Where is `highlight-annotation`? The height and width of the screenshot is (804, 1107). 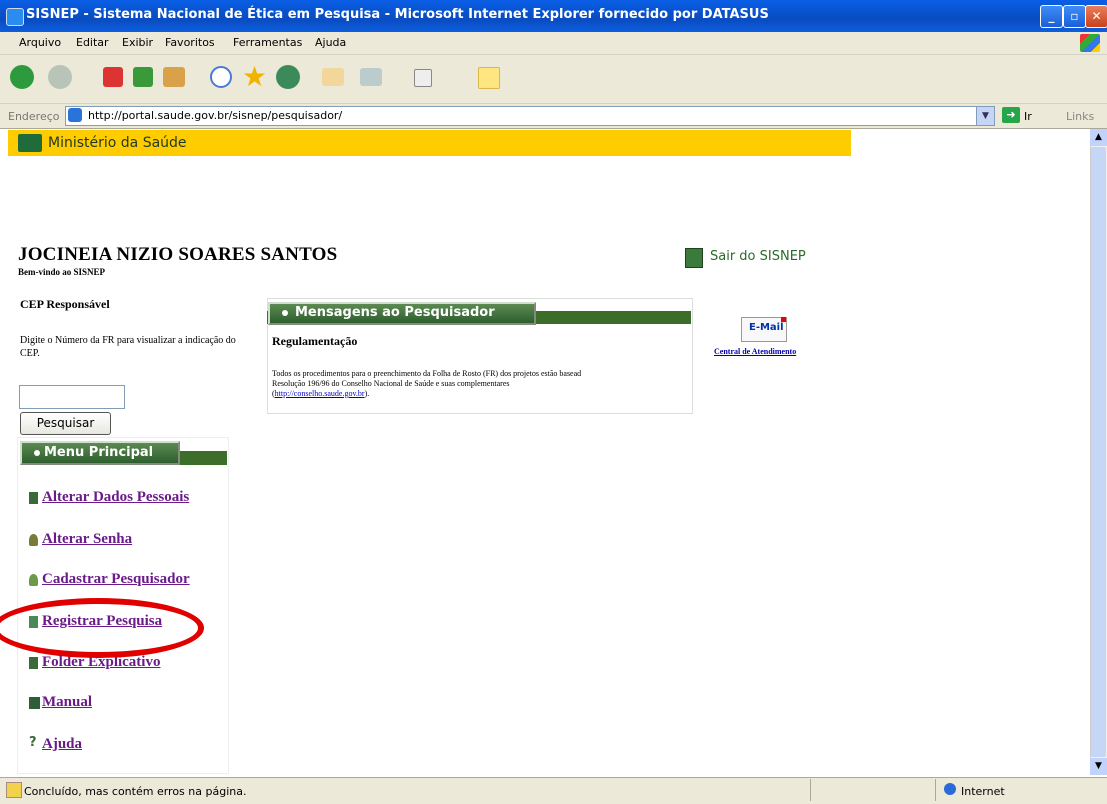
highlight-annotation is located at coordinates (102, 628).